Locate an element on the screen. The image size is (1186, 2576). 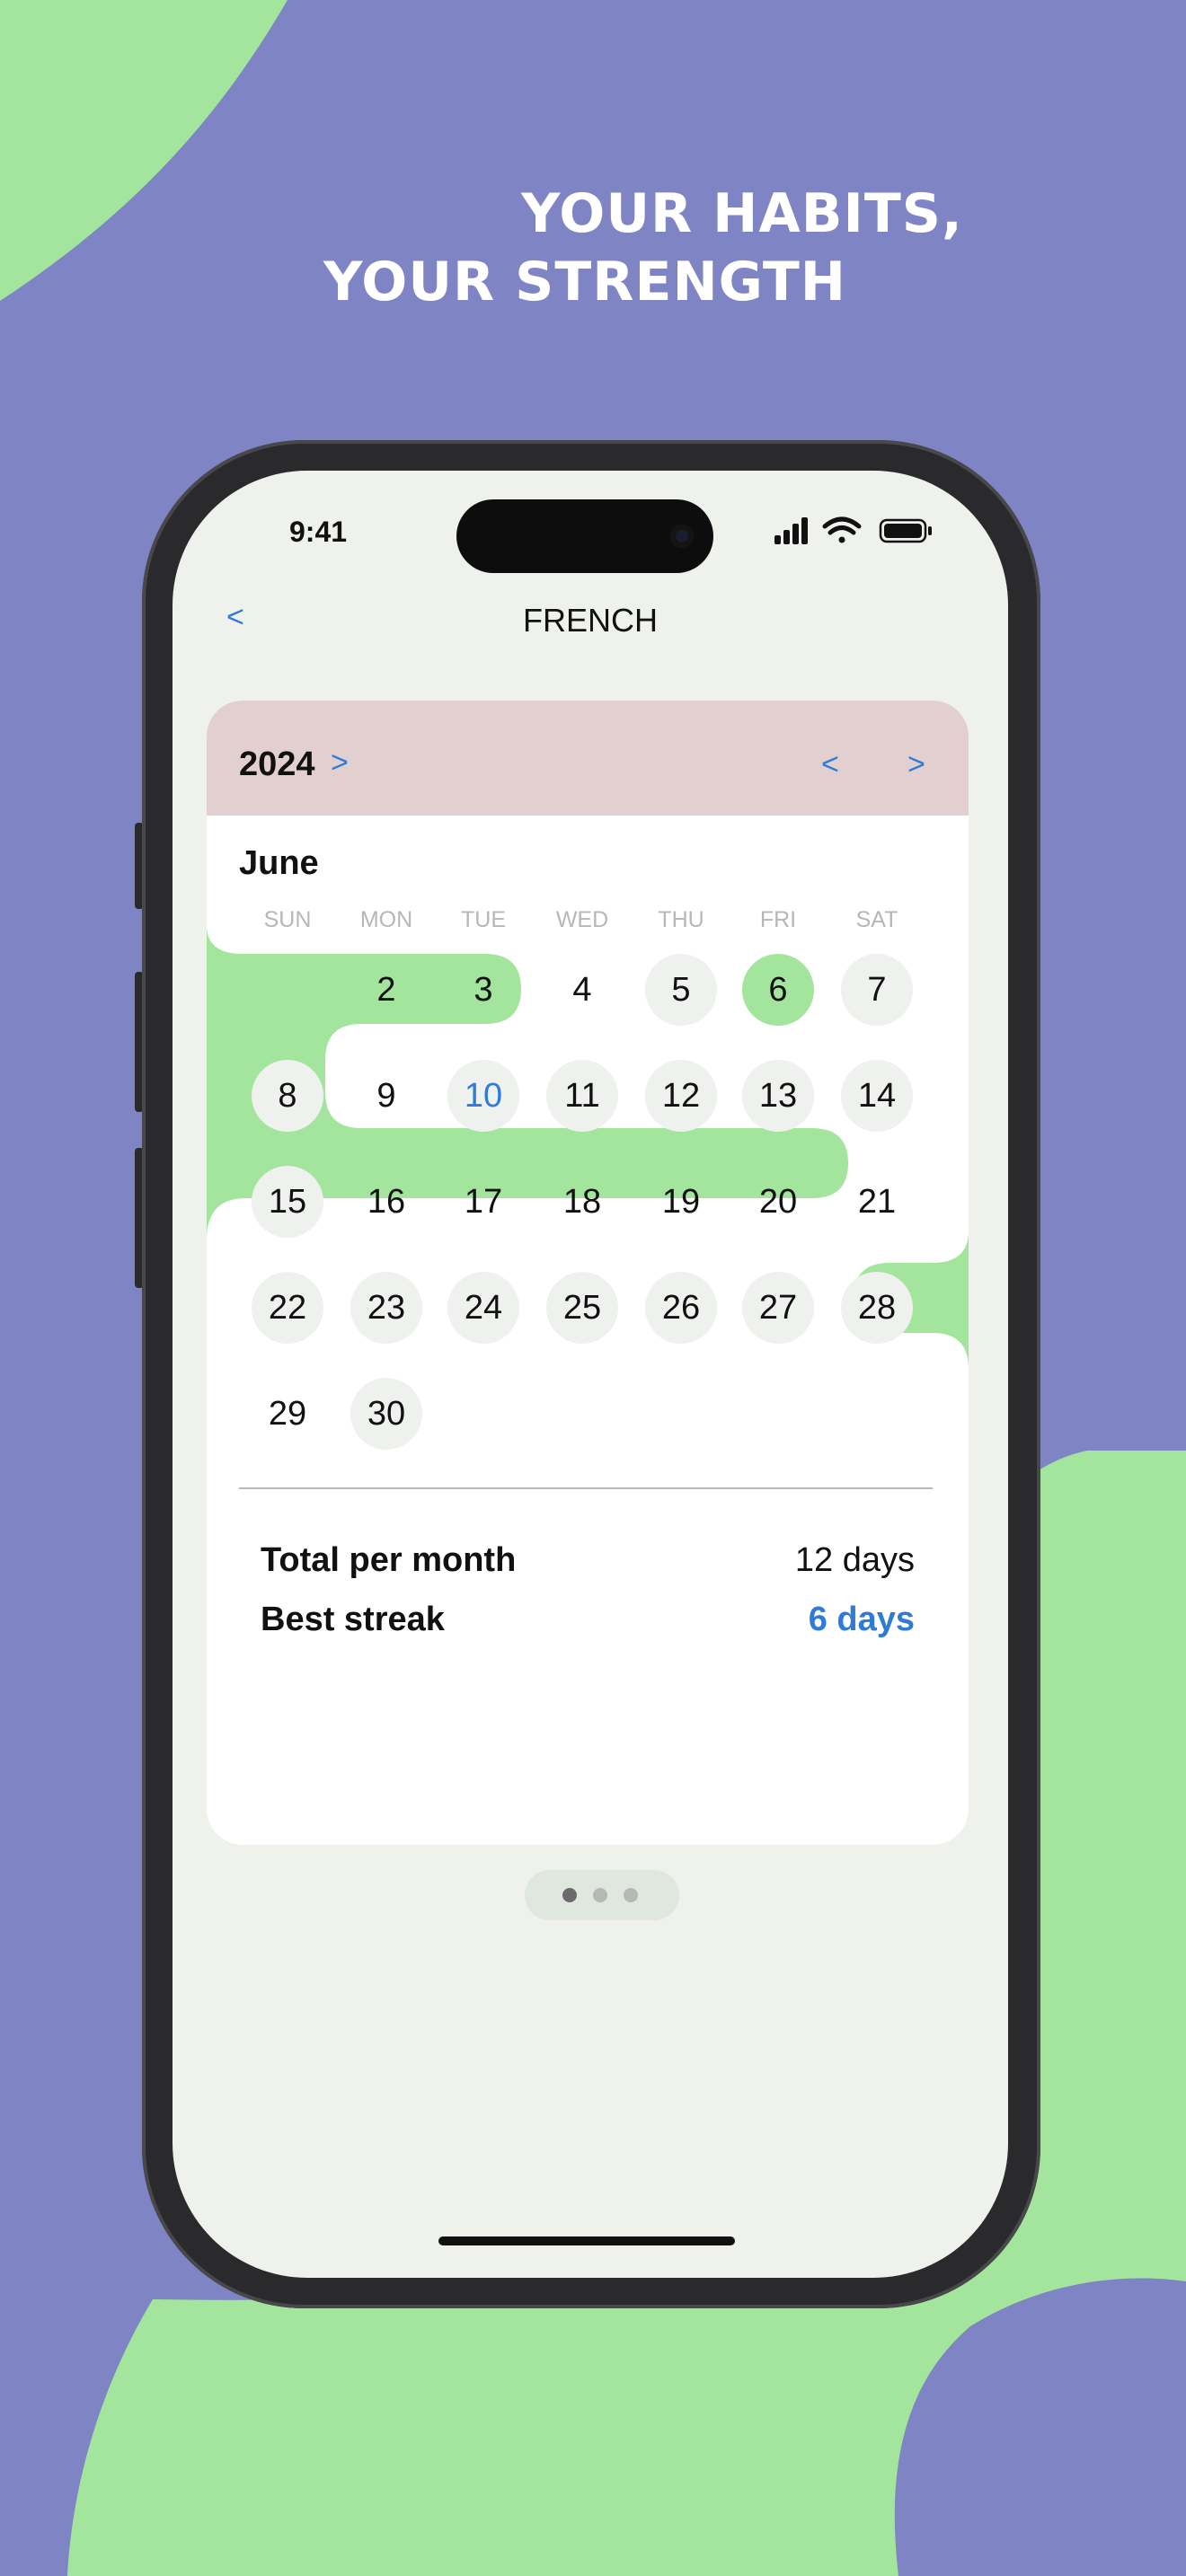
calendar-day: 17 is located at coordinates (483, 1202).